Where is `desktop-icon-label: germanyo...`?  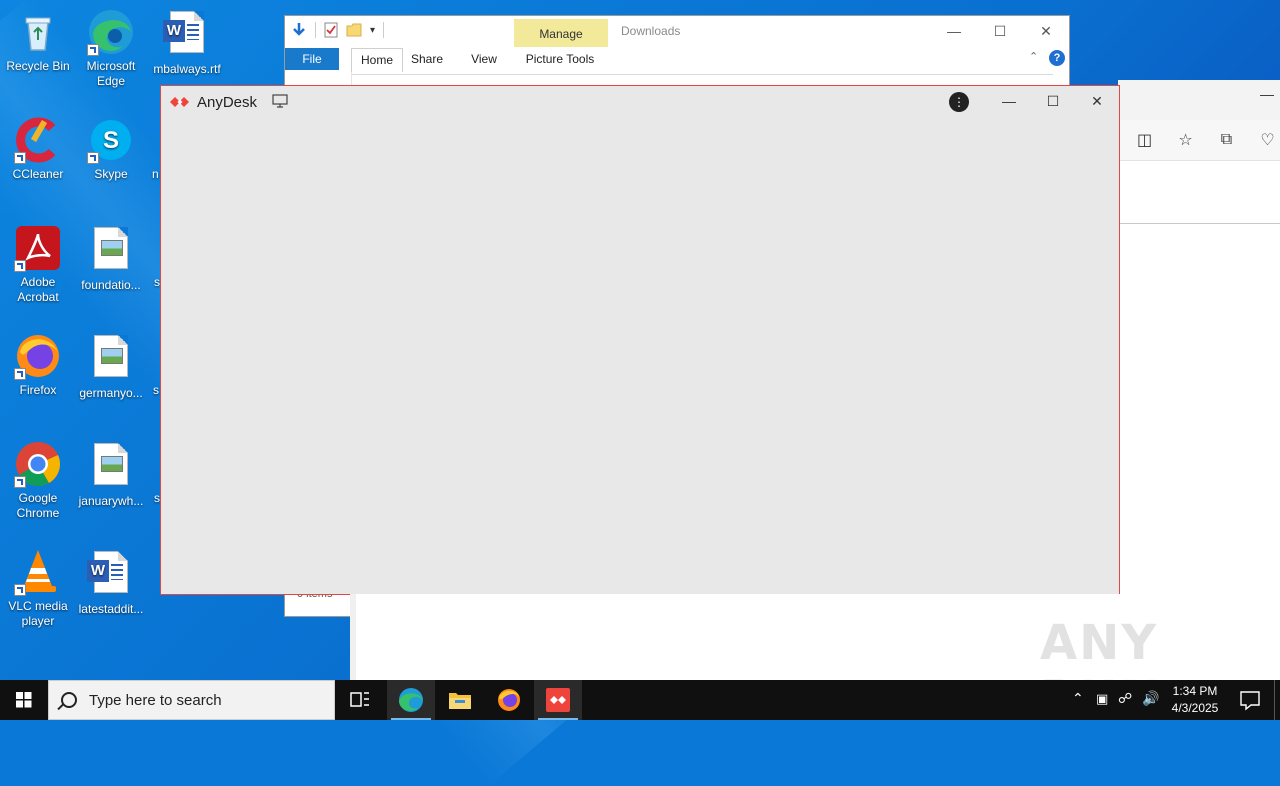 desktop-icon-label: germanyo... is located at coordinates (111, 393).